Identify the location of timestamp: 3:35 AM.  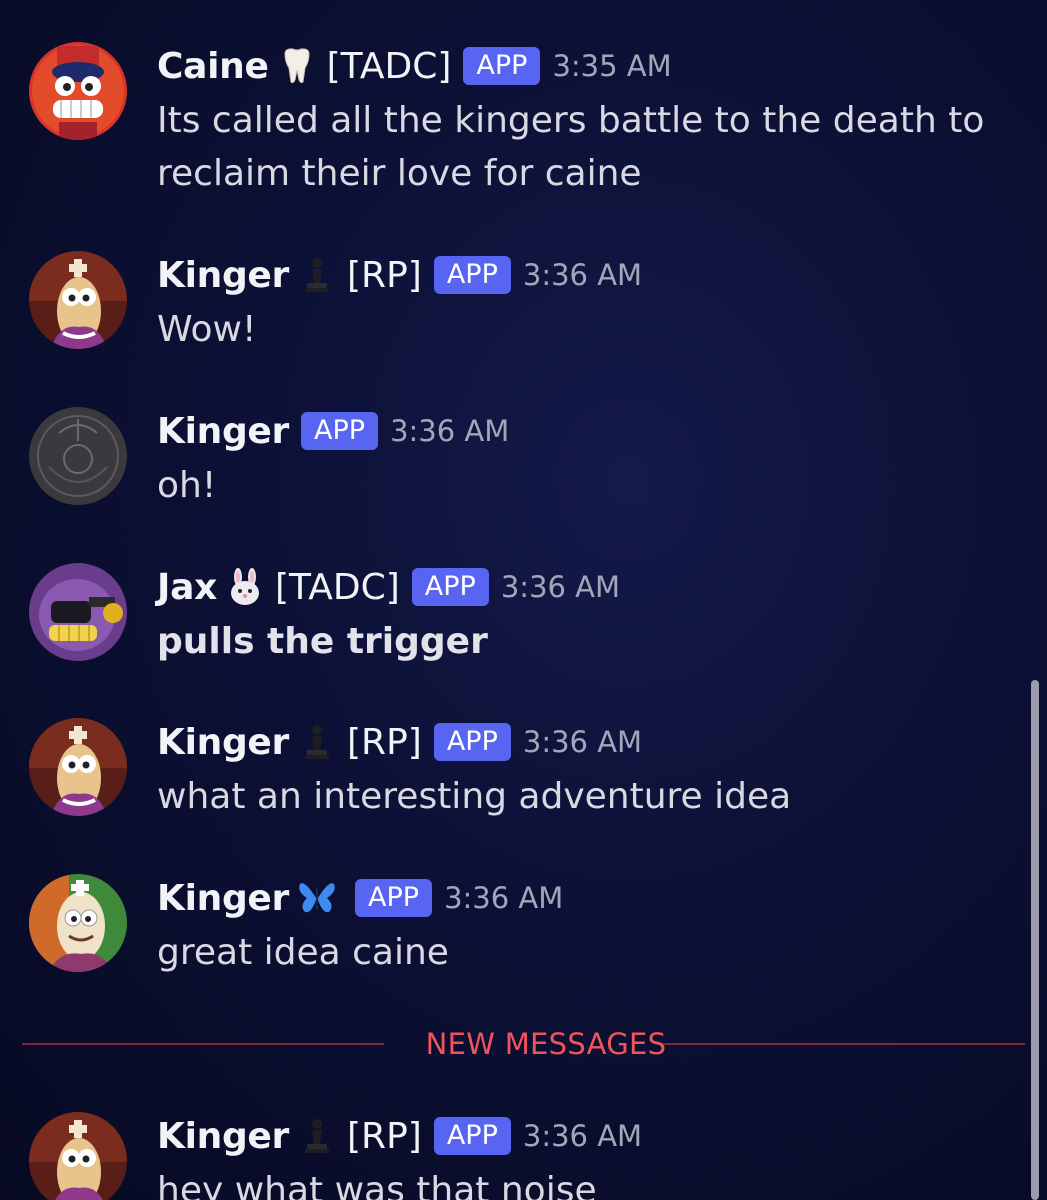
(612, 66).